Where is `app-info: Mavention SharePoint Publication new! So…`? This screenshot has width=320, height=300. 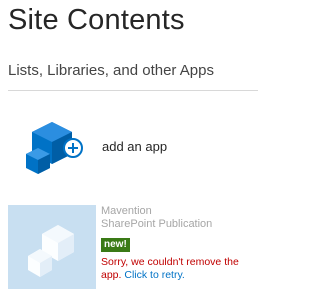 app-info: Mavention SharePoint Publication new! So… is located at coordinates (178, 243).